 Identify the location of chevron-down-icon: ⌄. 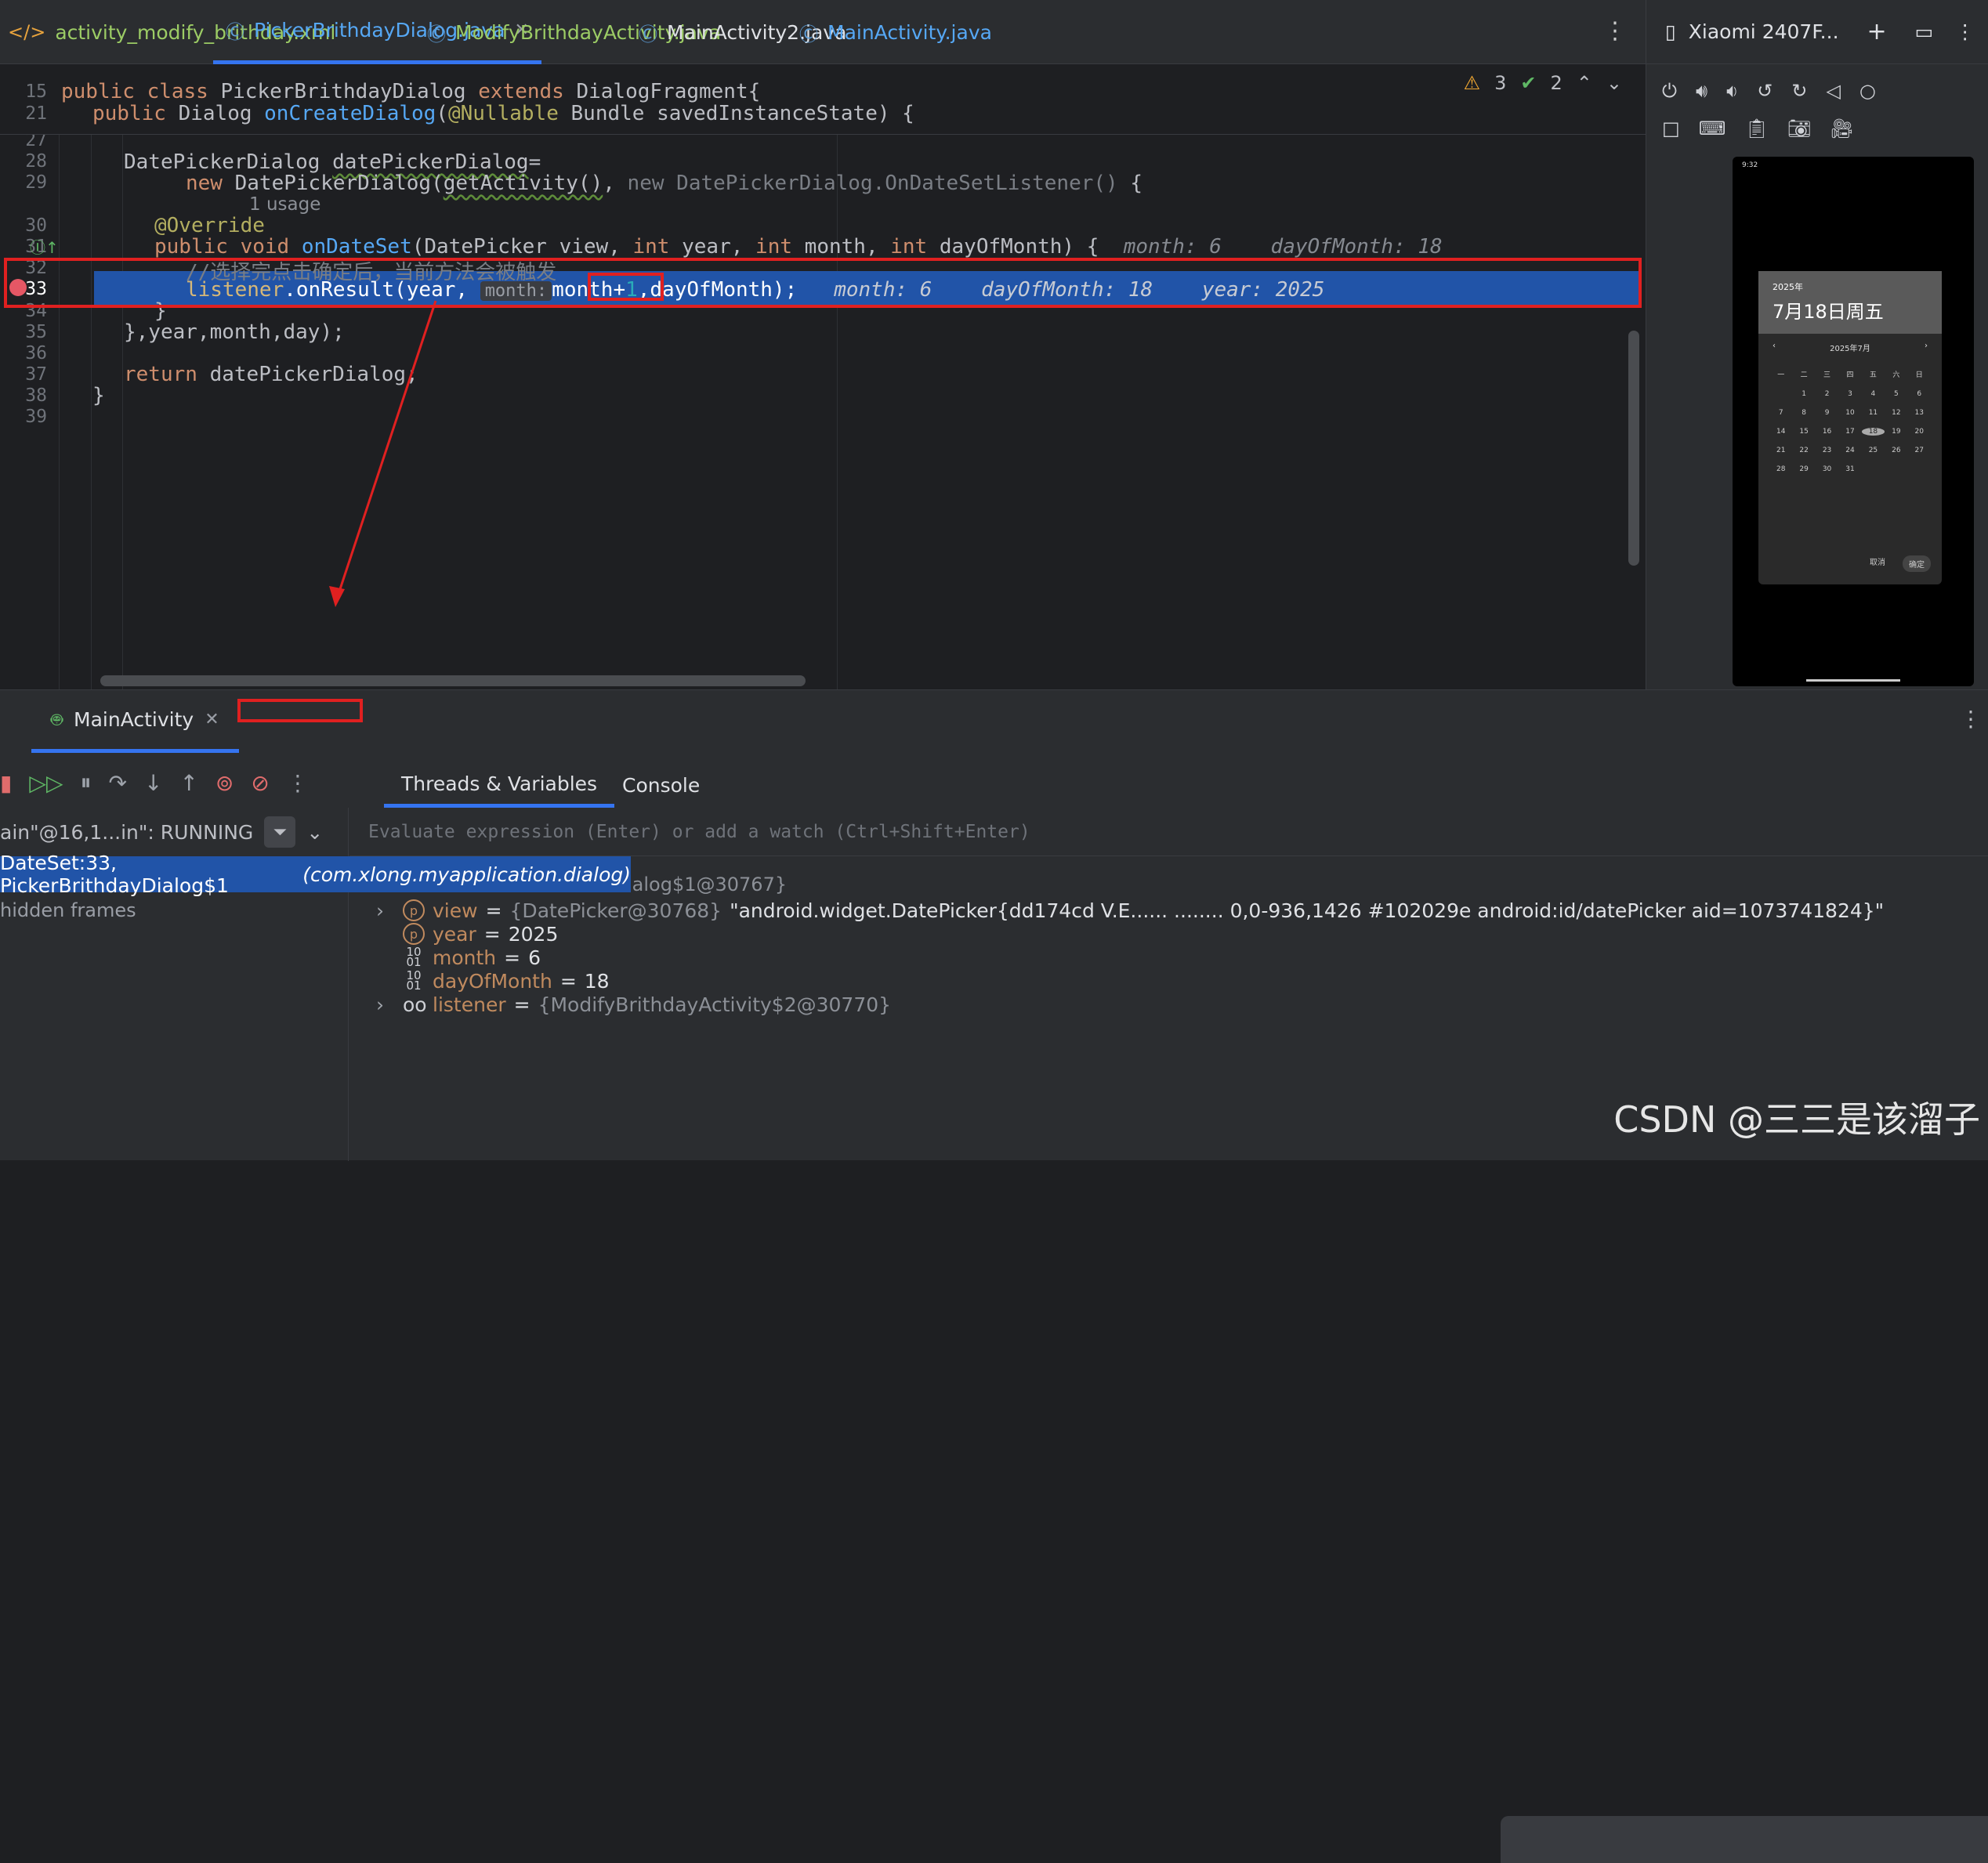
(1614, 83).